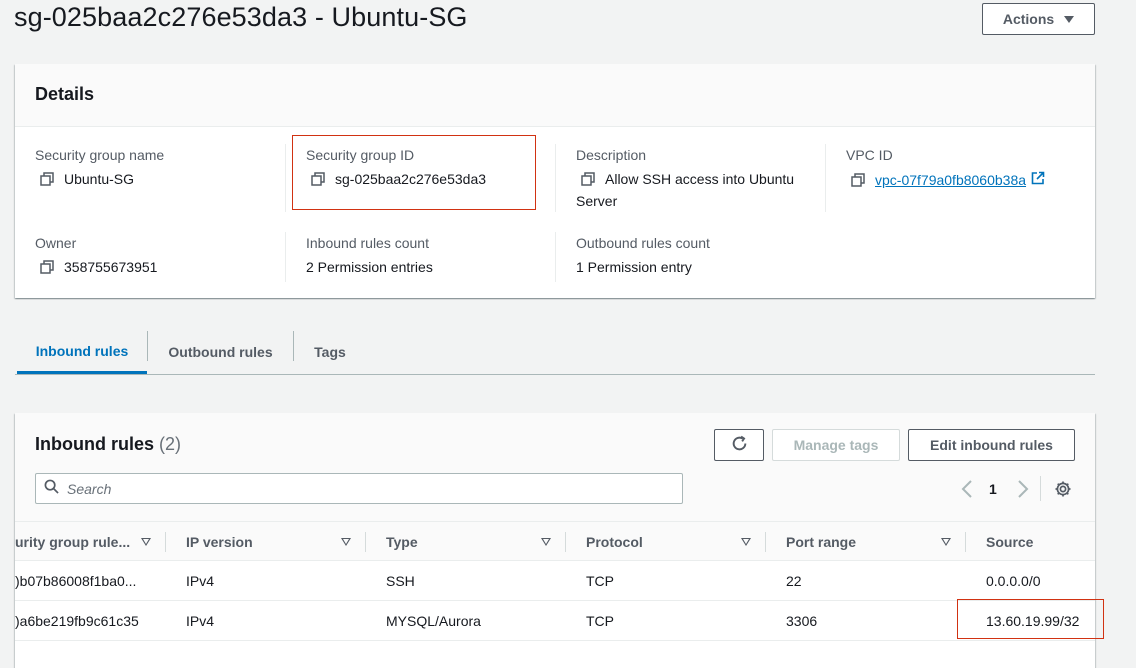  Describe the element at coordinates (1030, 619) in the screenshot. I see `highlight-box-source` at that location.